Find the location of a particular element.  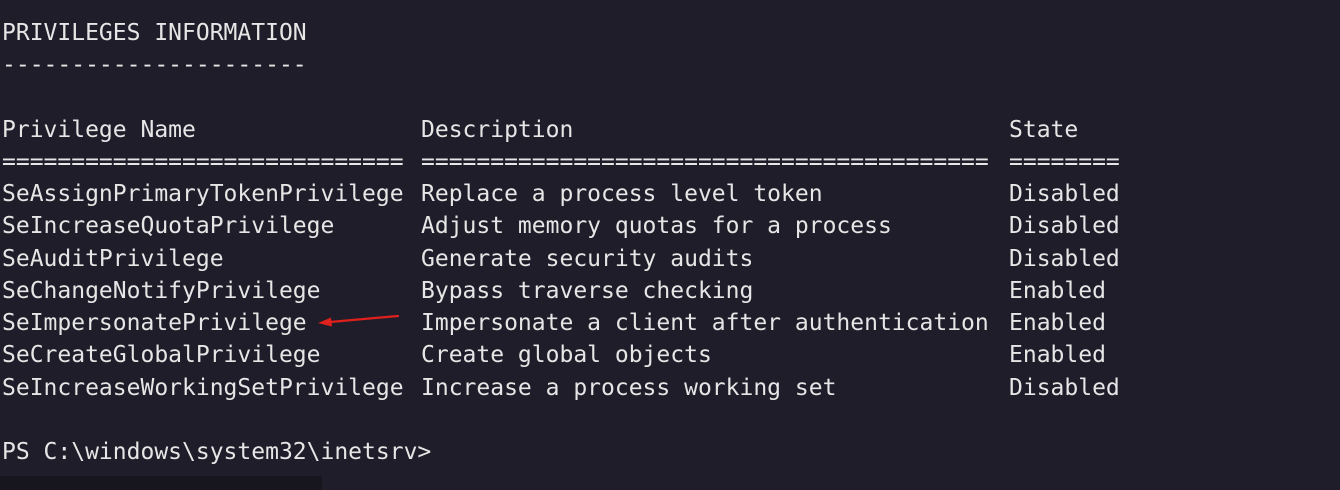

privilege-name: SeImpersonatePrivilege is located at coordinates (154, 323).